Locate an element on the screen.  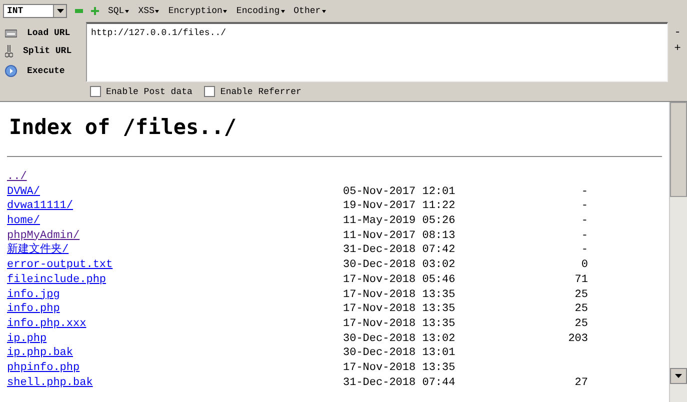
menu-item: Encryption is located at coordinates (198, 11).